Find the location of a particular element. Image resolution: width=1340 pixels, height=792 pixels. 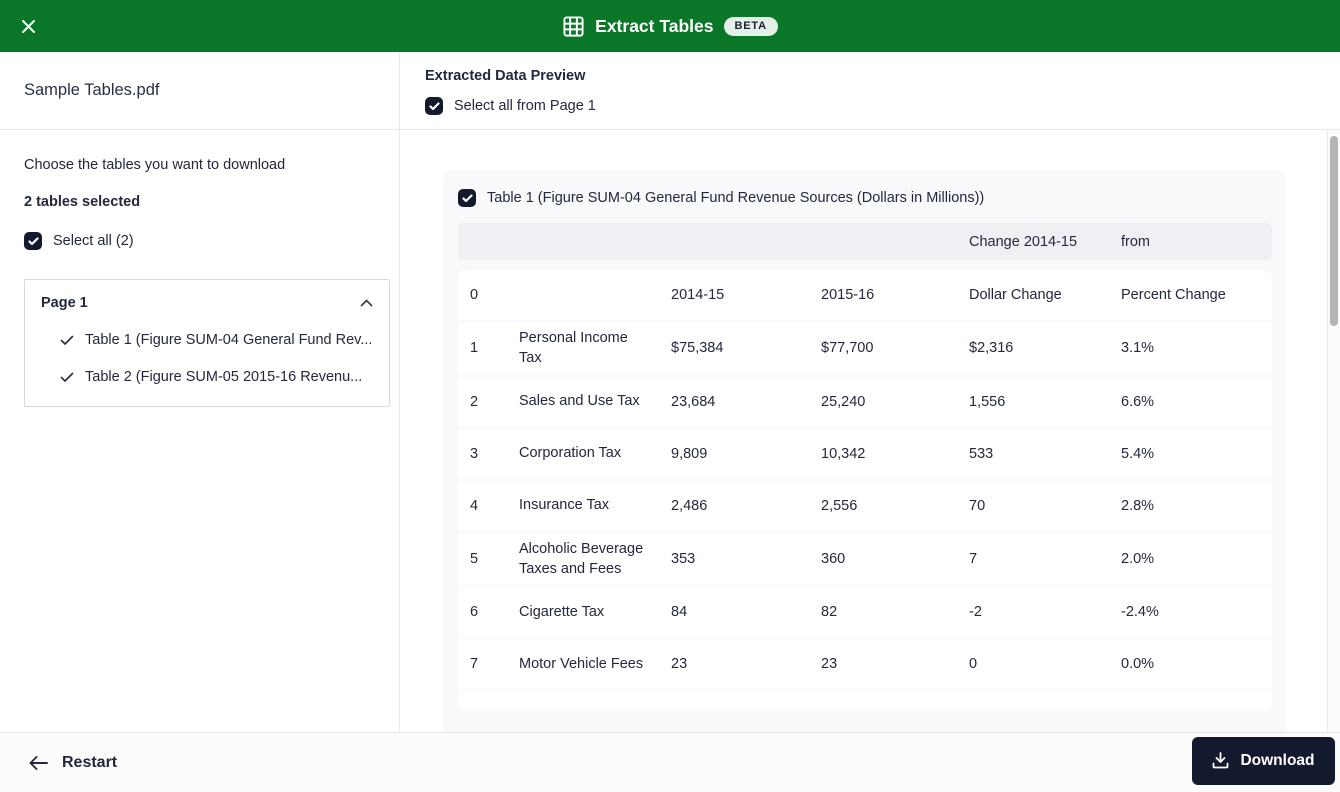

table-cell: 4 is located at coordinates (474, 505).